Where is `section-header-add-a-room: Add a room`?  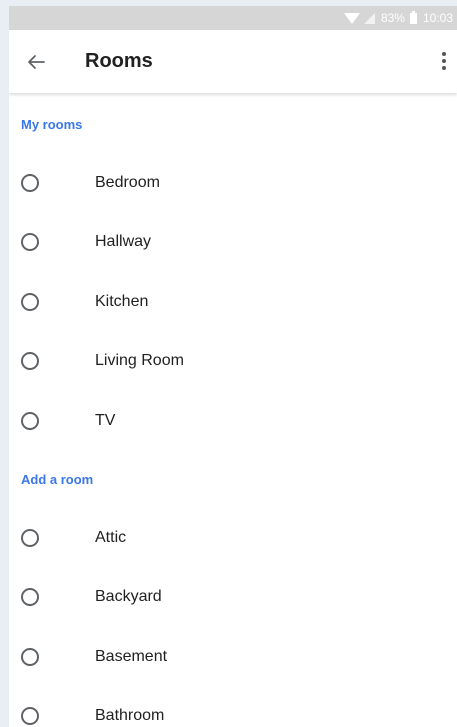 section-header-add-a-room: Add a room is located at coordinates (57, 479).